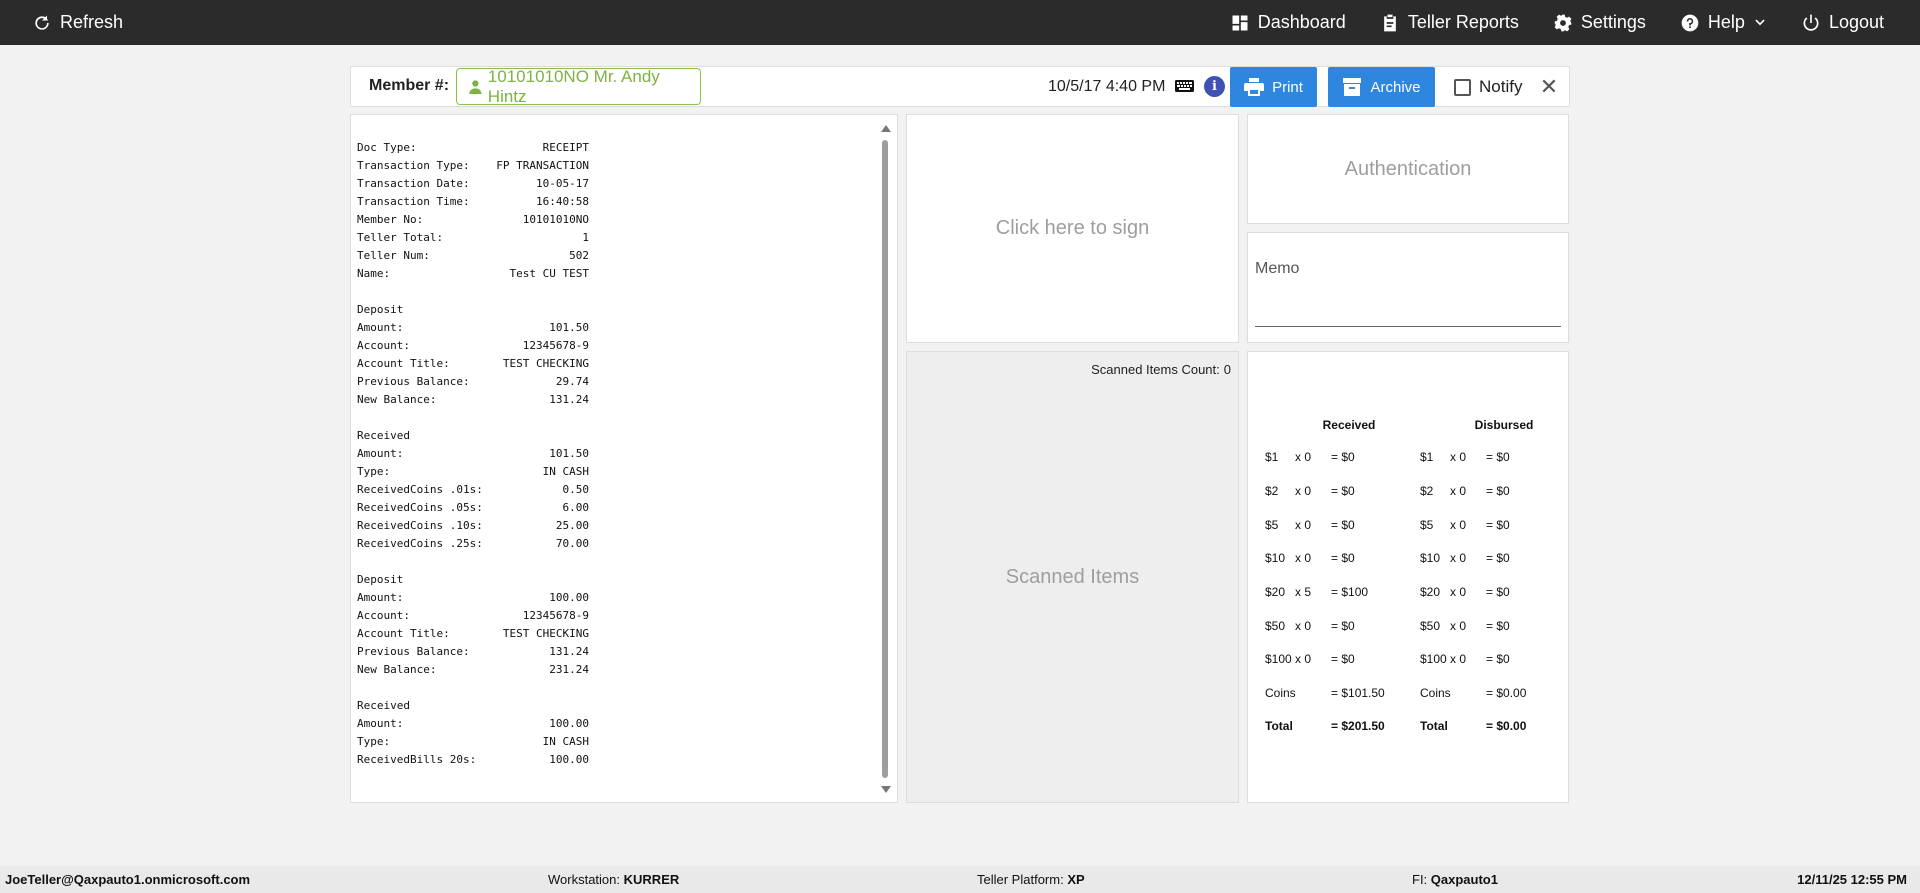 This screenshot has width=1920, height=893. Describe the element at coordinates (383, 615) in the screenshot. I see `receipt-line-label: Account:` at that location.